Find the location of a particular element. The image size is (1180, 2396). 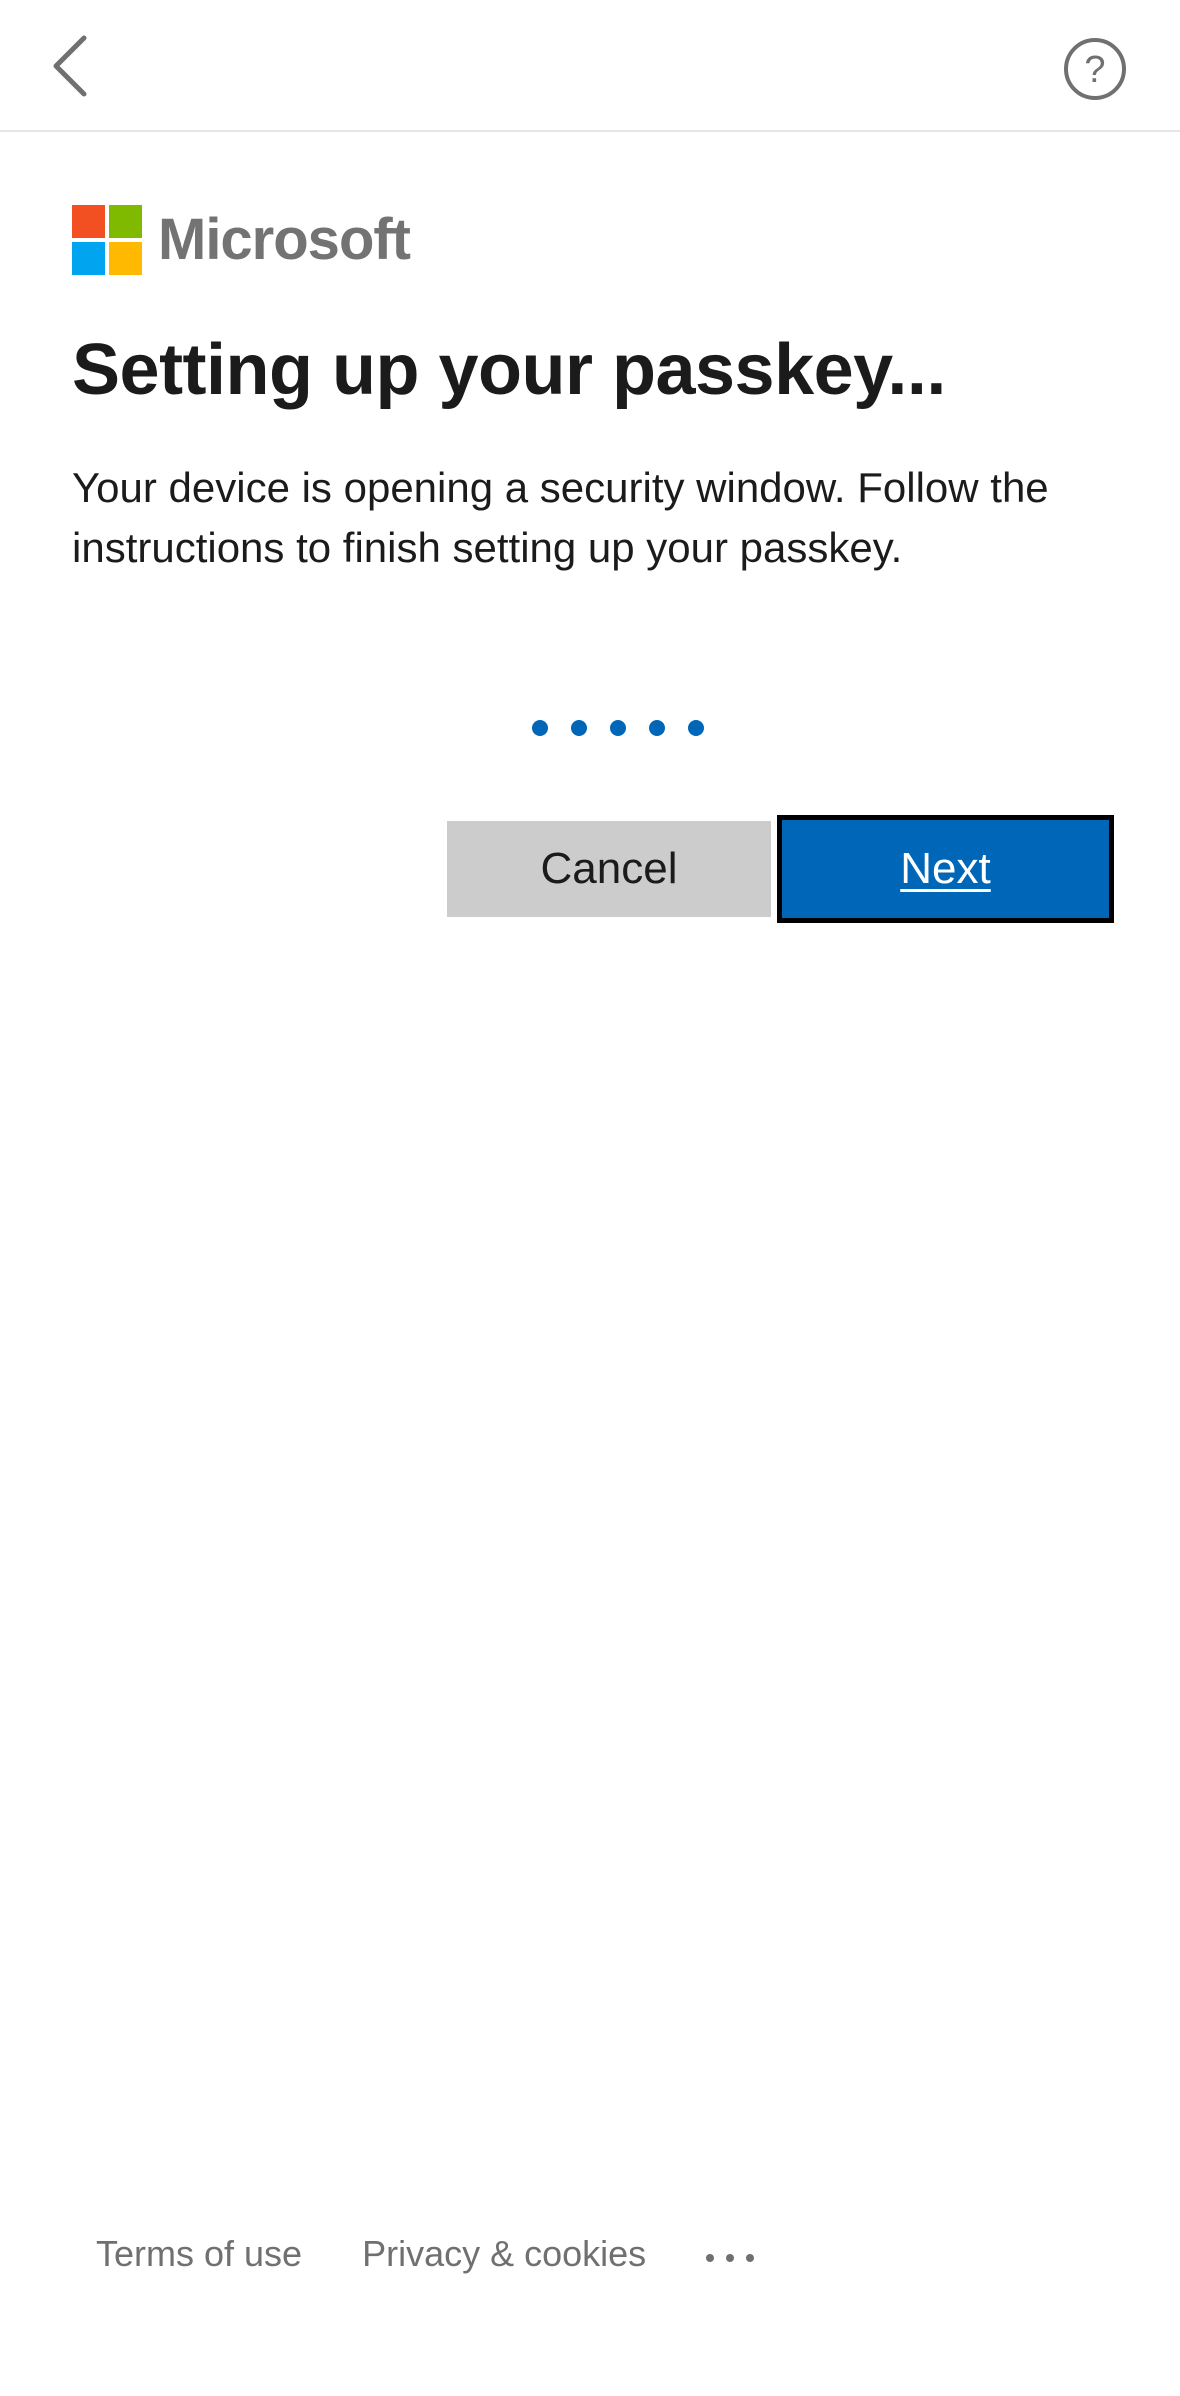

brand-name: Microsoft is located at coordinates (284, 239).